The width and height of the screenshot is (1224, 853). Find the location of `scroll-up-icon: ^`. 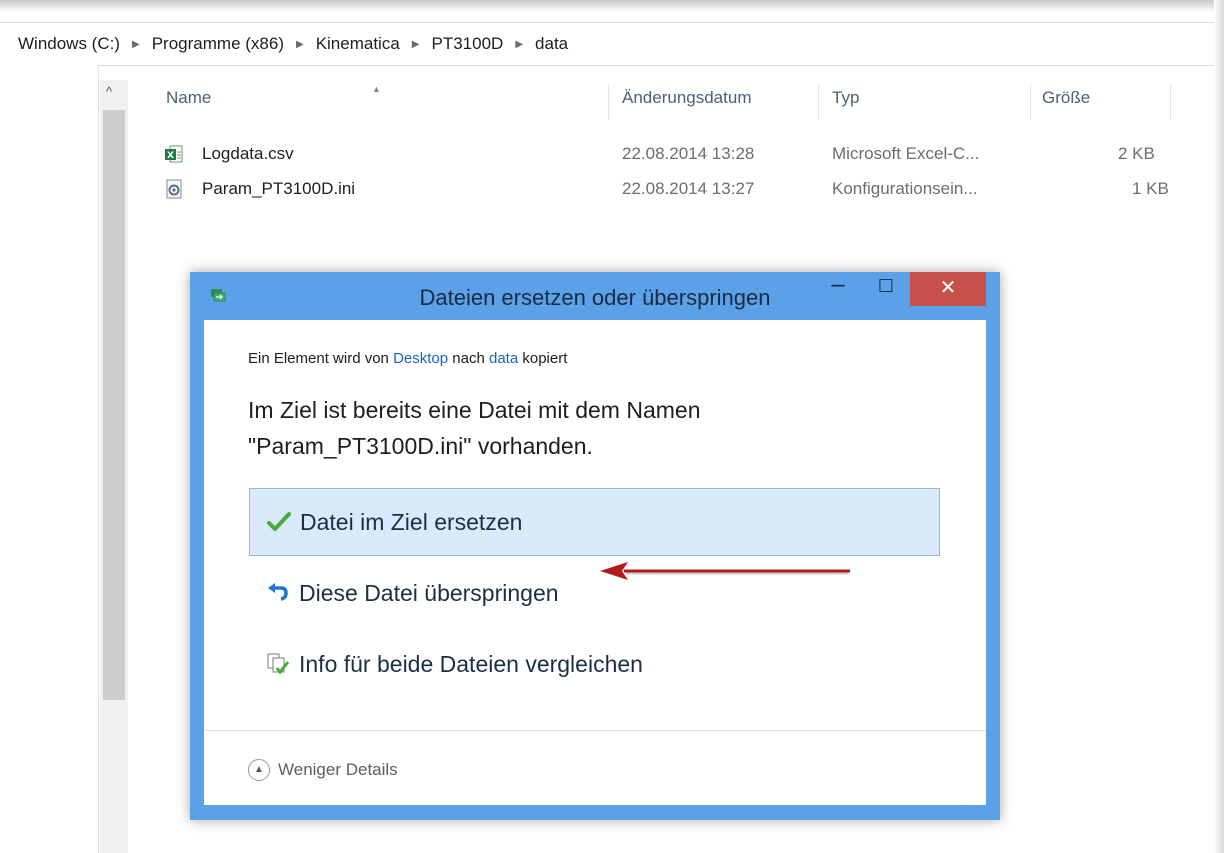

scroll-up-icon: ^ is located at coordinates (109, 91).